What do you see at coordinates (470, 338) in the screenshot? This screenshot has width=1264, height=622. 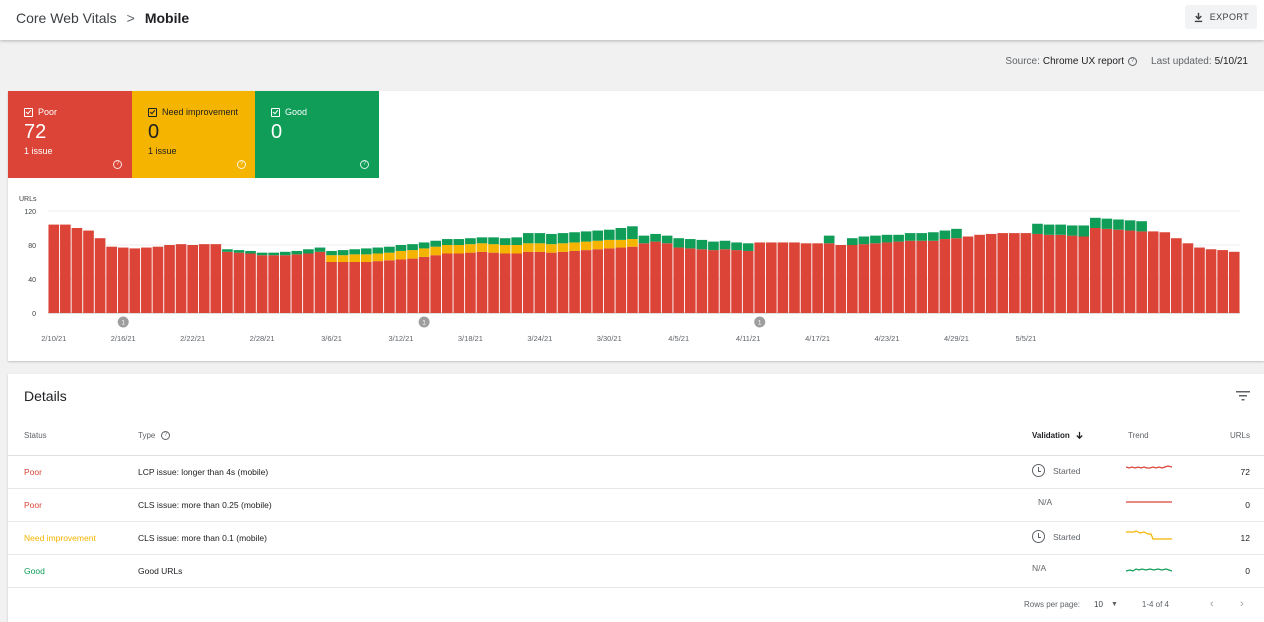 I see `x-tick-label: 3/18/21` at bounding box center [470, 338].